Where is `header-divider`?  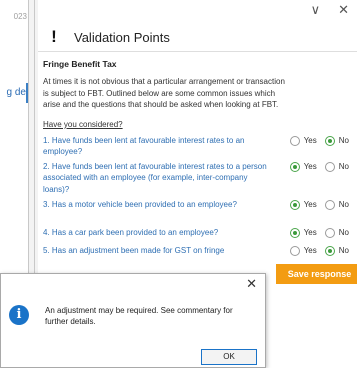 header-divider is located at coordinates (197, 51).